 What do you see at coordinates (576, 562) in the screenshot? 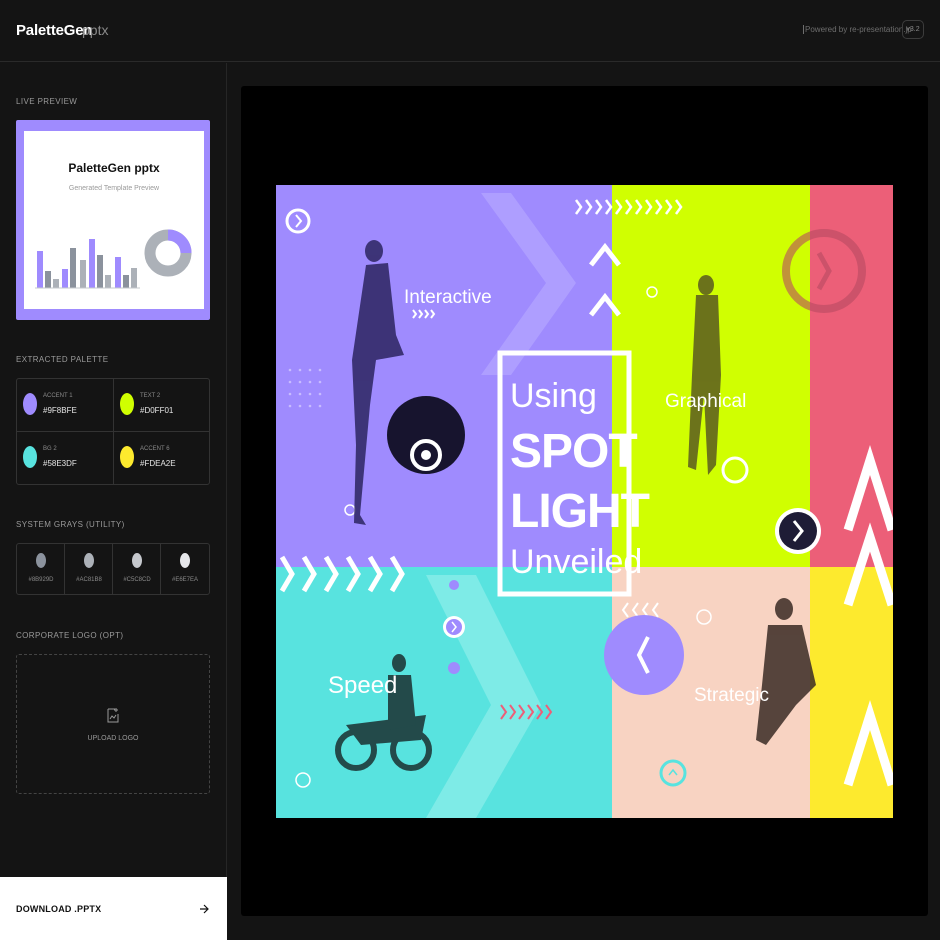
I see `title-line-4: Unveiled` at bounding box center [576, 562].